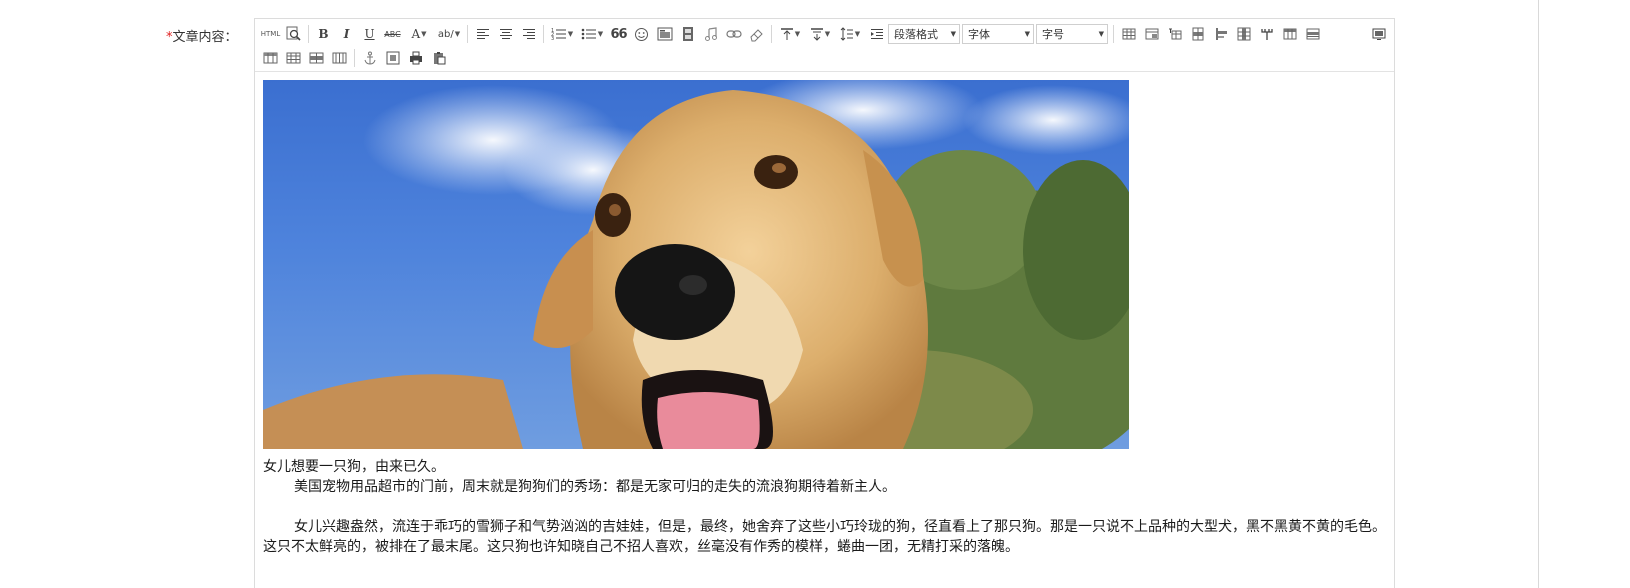 The height and width of the screenshot is (588, 1630). I want to click on split-cells-button, so click(1266, 34).